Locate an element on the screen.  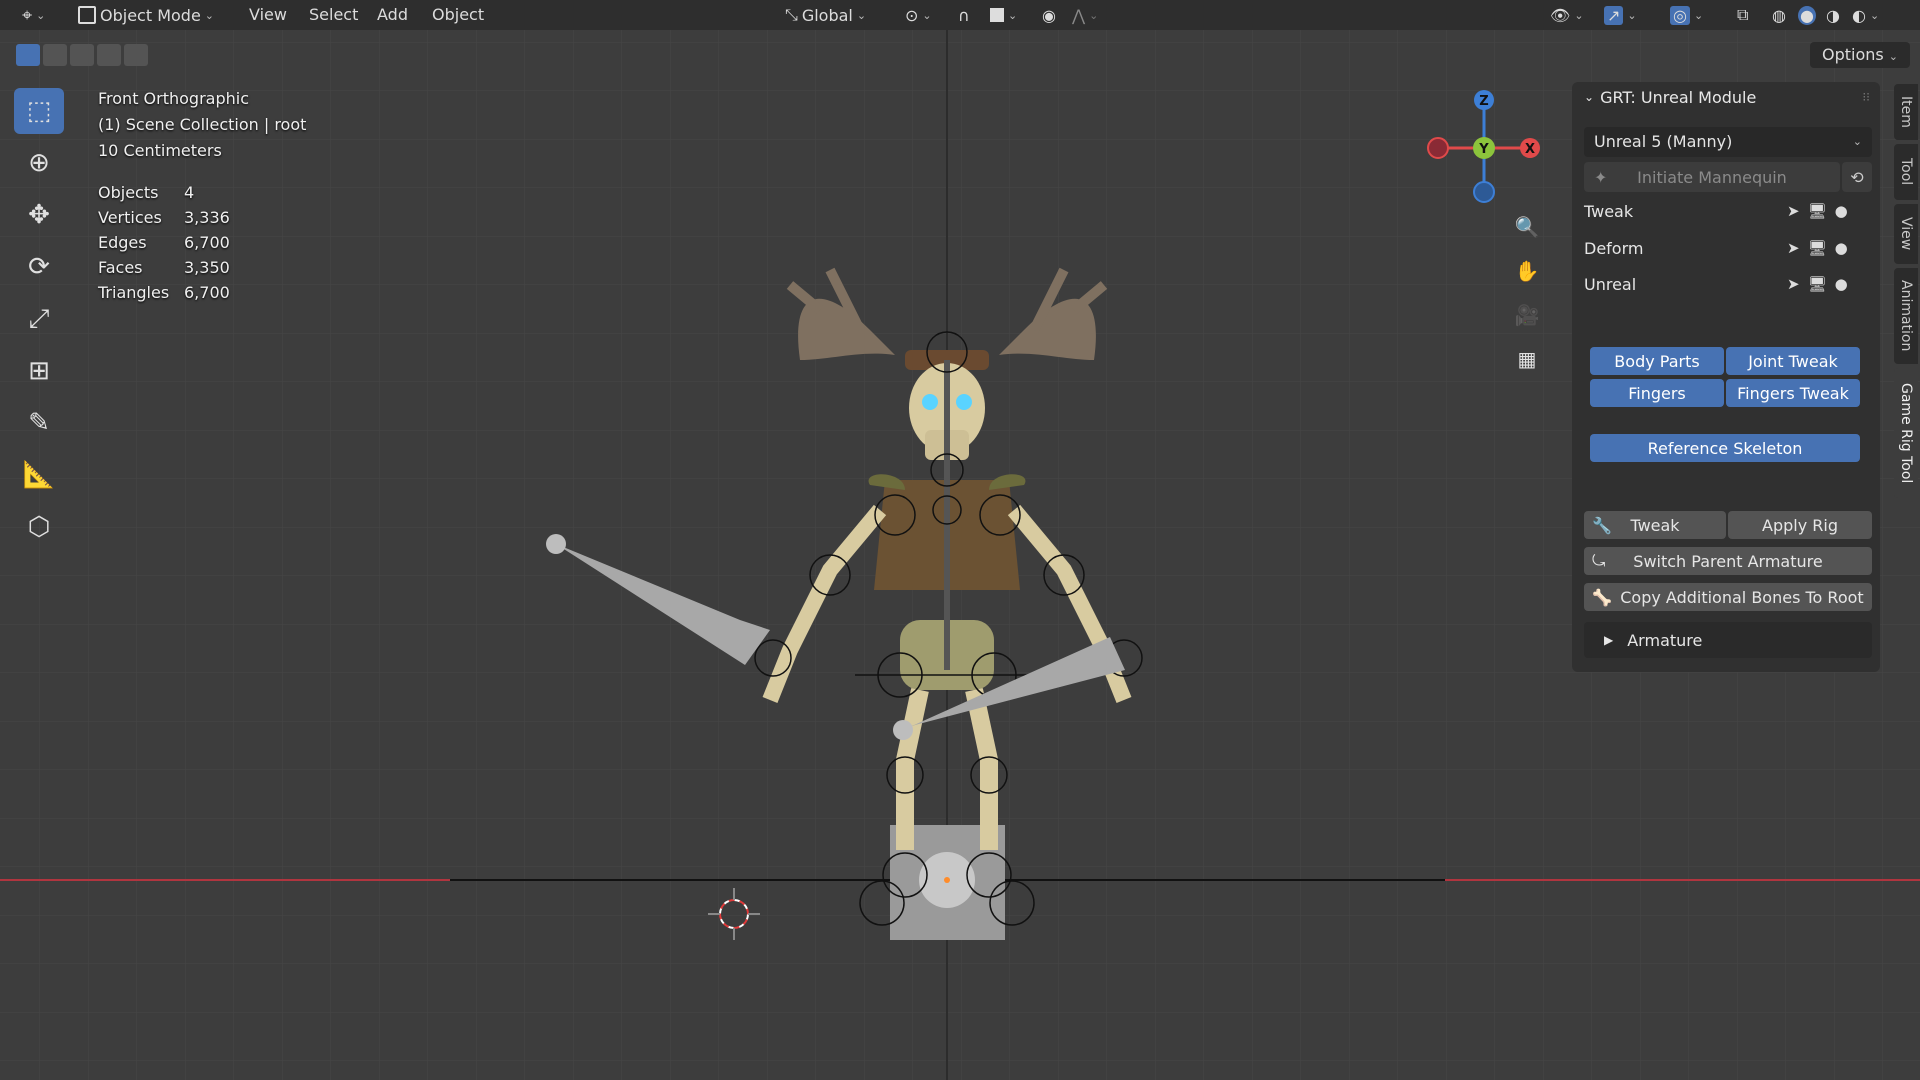
menu-object: Object is located at coordinates (458, 15).